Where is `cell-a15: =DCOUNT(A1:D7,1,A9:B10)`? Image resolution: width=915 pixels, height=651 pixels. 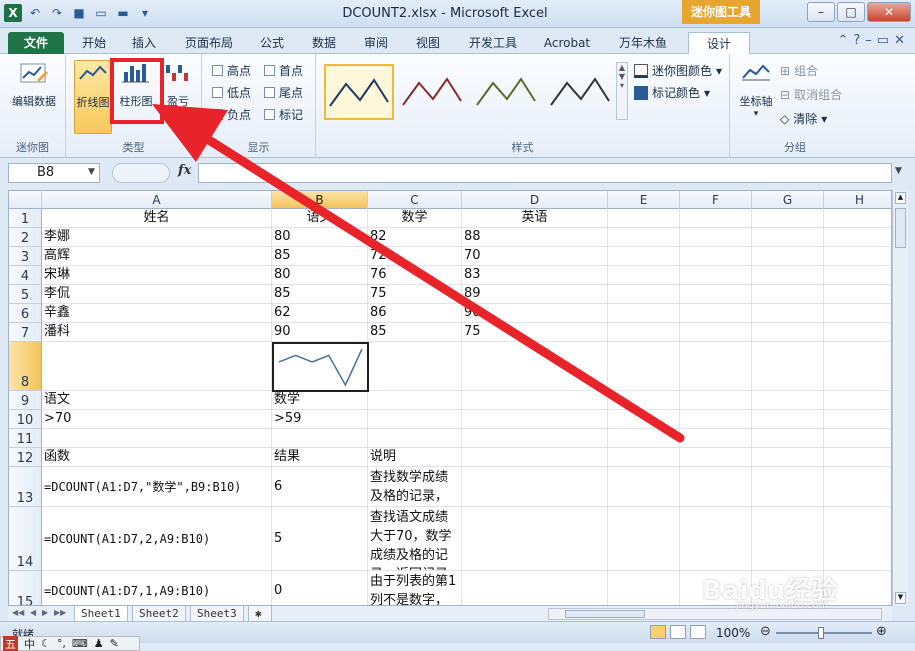 cell-a15: =DCOUNT(A1:D7,1,A9:B10) is located at coordinates (157, 588).